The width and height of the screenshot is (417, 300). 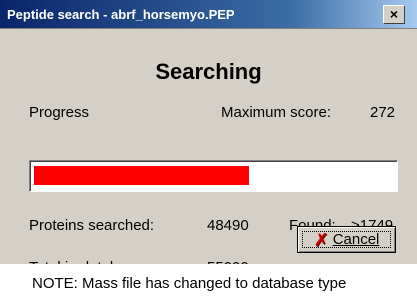 What do you see at coordinates (394, 14) in the screenshot?
I see `close-icon: ×` at bounding box center [394, 14].